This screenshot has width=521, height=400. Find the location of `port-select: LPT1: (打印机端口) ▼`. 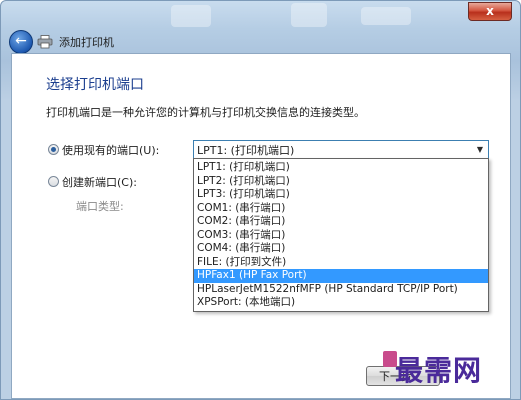

port-select: LPT1: (打印机端口) ▼ is located at coordinates (341, 149).